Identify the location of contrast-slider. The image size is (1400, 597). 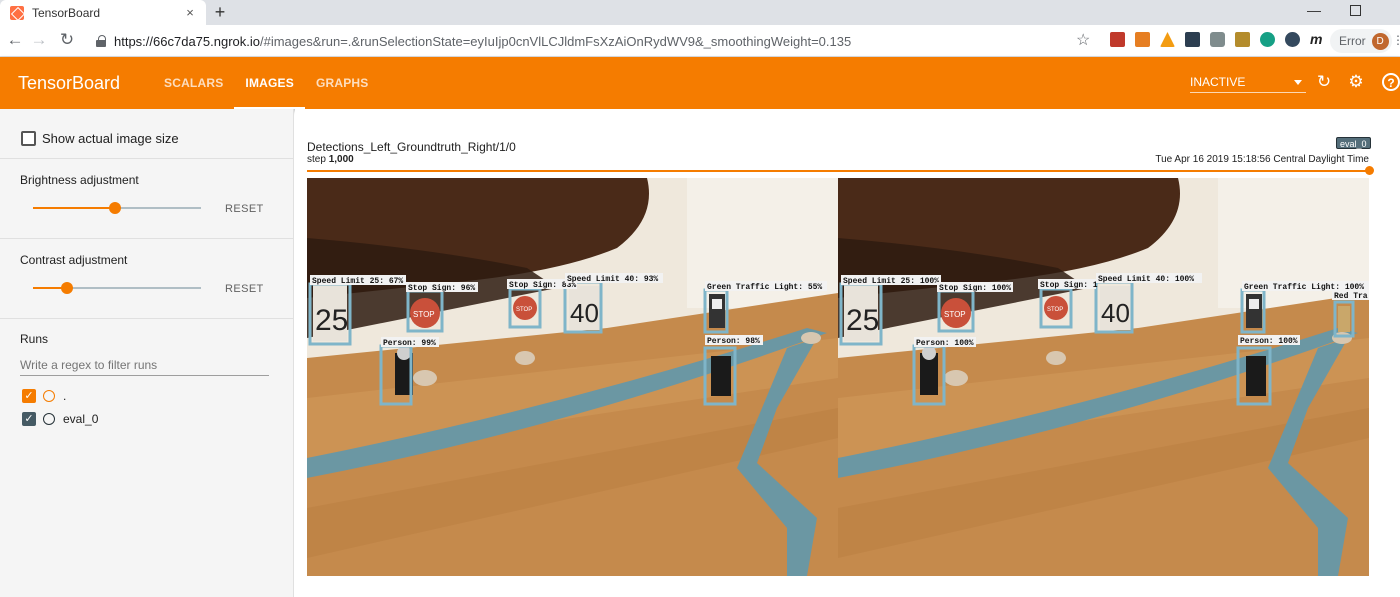
(117, 288).